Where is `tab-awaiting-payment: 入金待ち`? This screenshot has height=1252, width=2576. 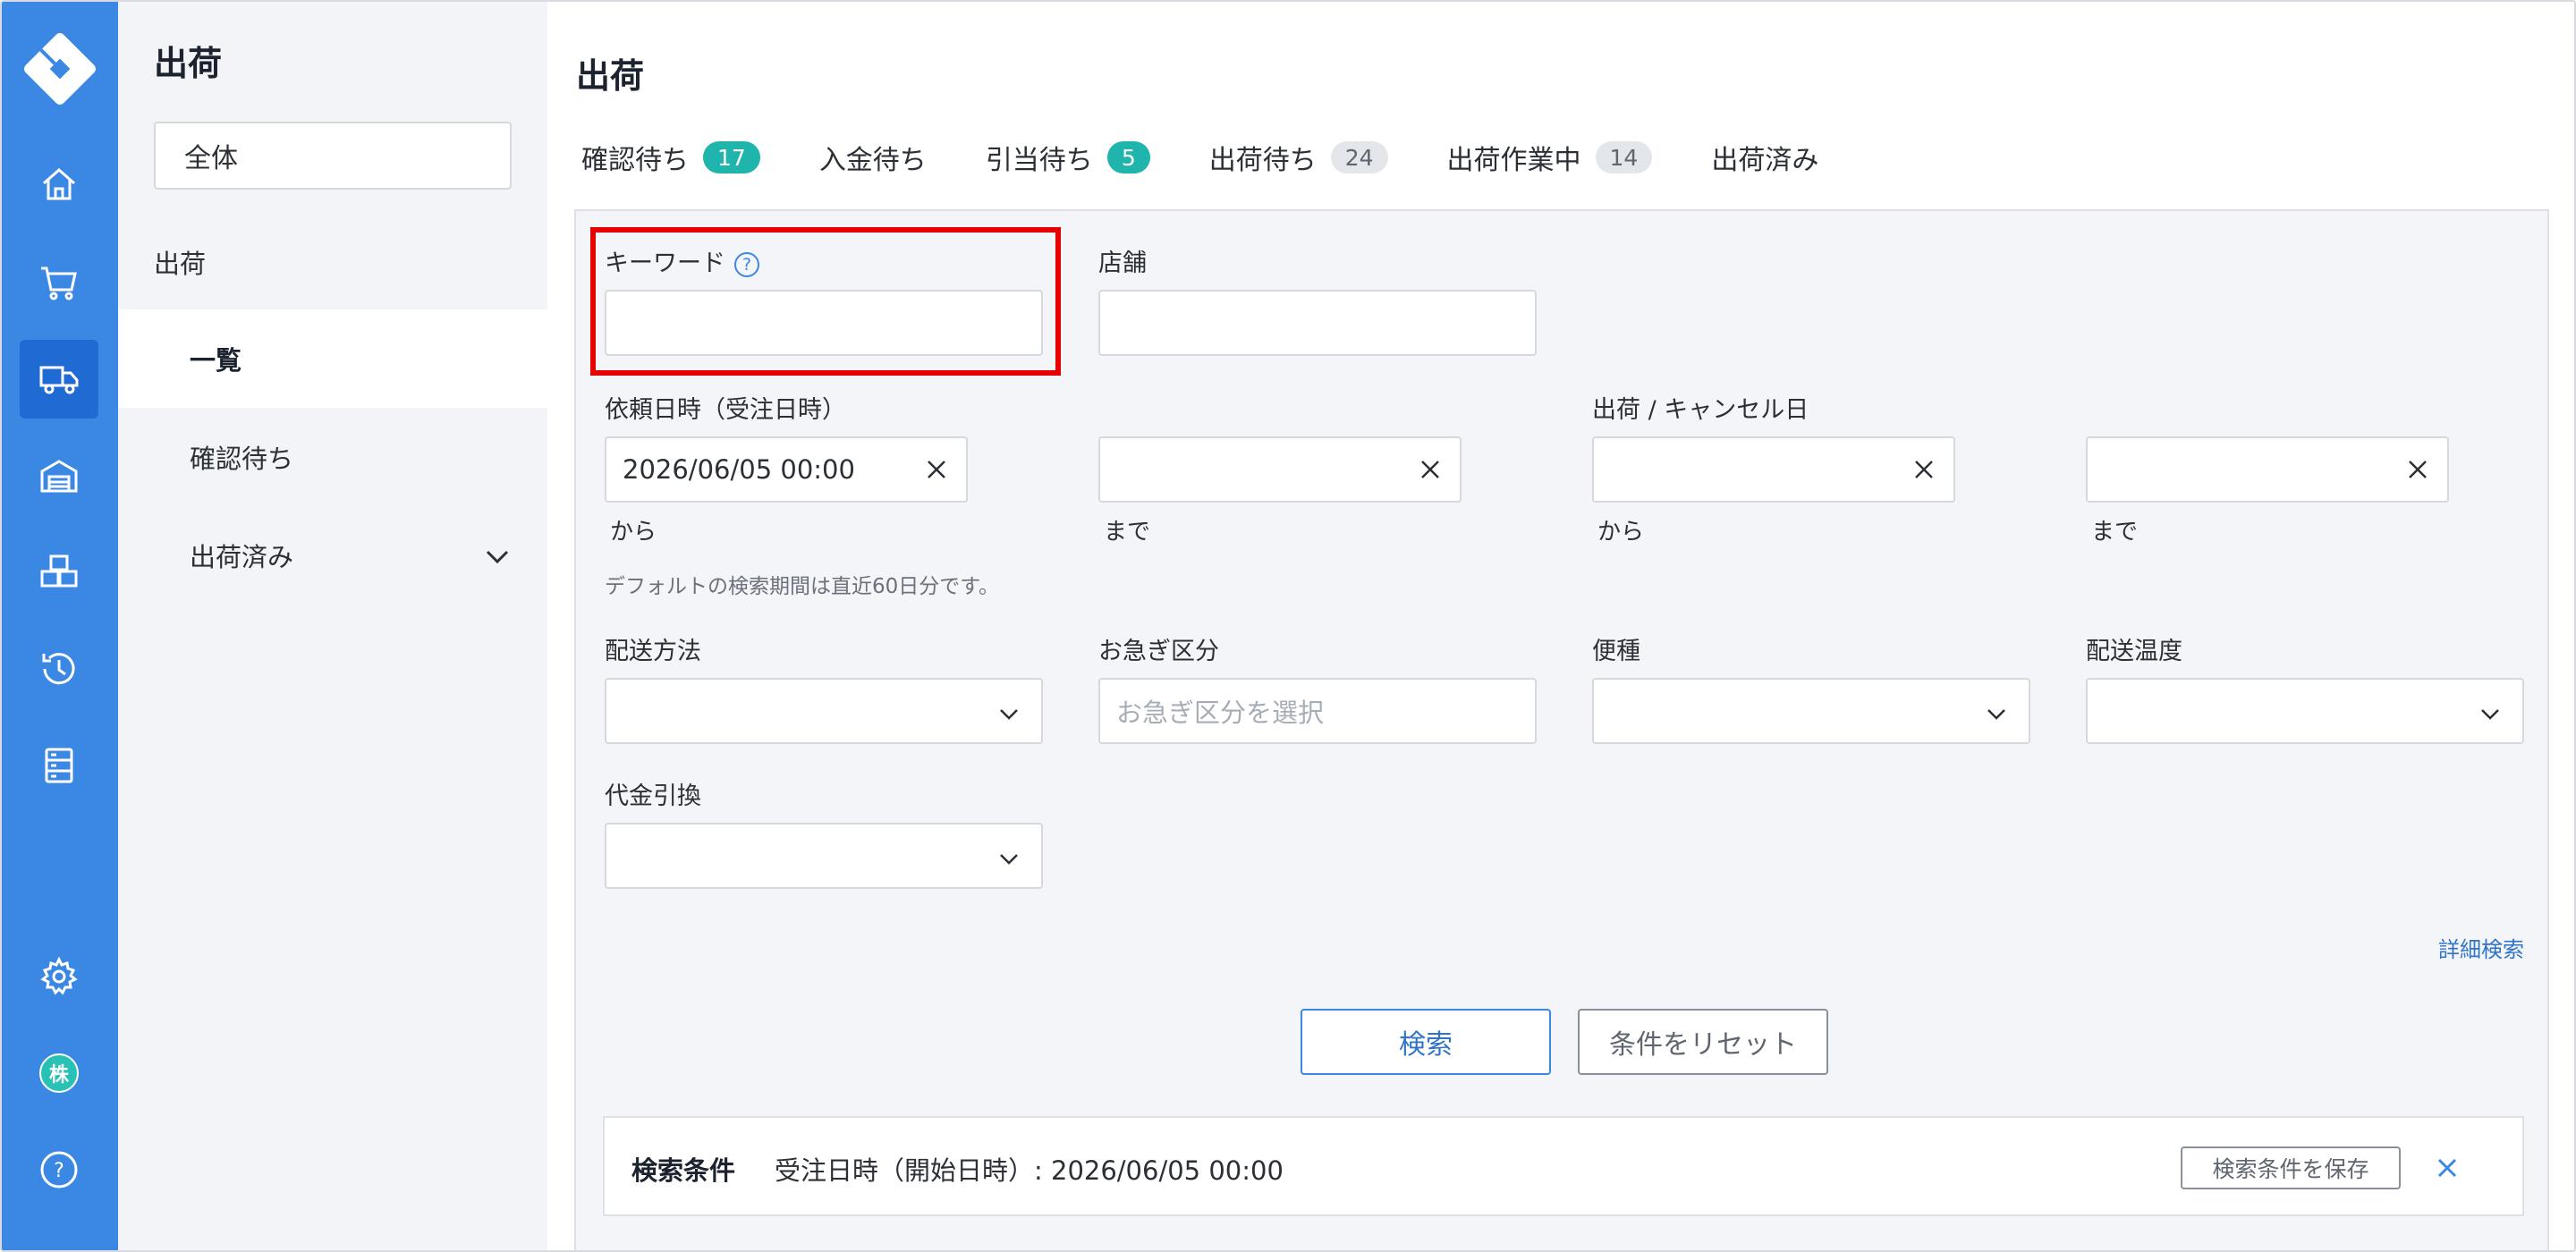 tab-awaiting-payment: 入金待ち is located at coordinates (873, 157).